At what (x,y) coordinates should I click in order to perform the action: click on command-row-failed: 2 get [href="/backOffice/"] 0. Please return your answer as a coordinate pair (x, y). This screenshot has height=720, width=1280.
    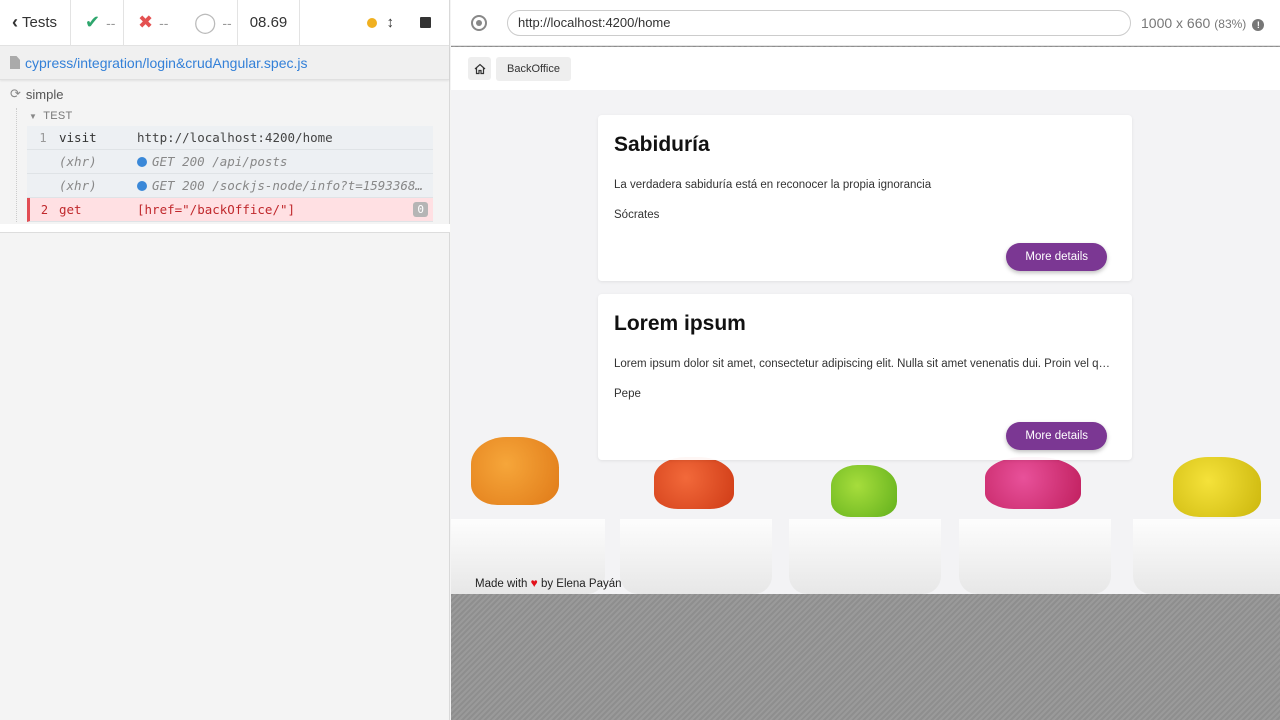
    Looking at the image, I should click on (230, 210).